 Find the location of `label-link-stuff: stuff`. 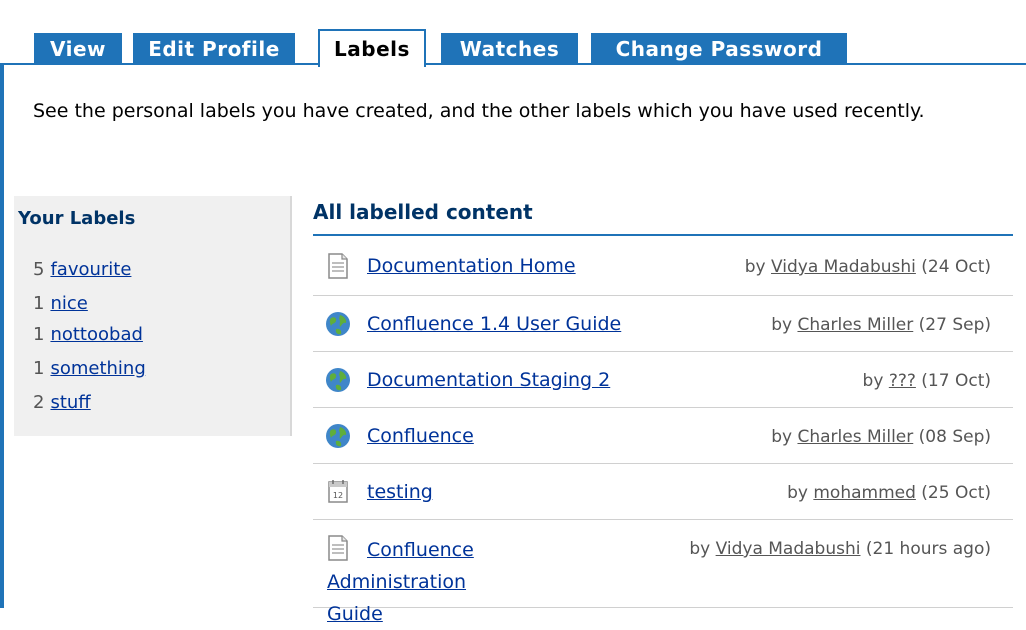

label-link-stuff: stuff is located at coordinates (70, 402).